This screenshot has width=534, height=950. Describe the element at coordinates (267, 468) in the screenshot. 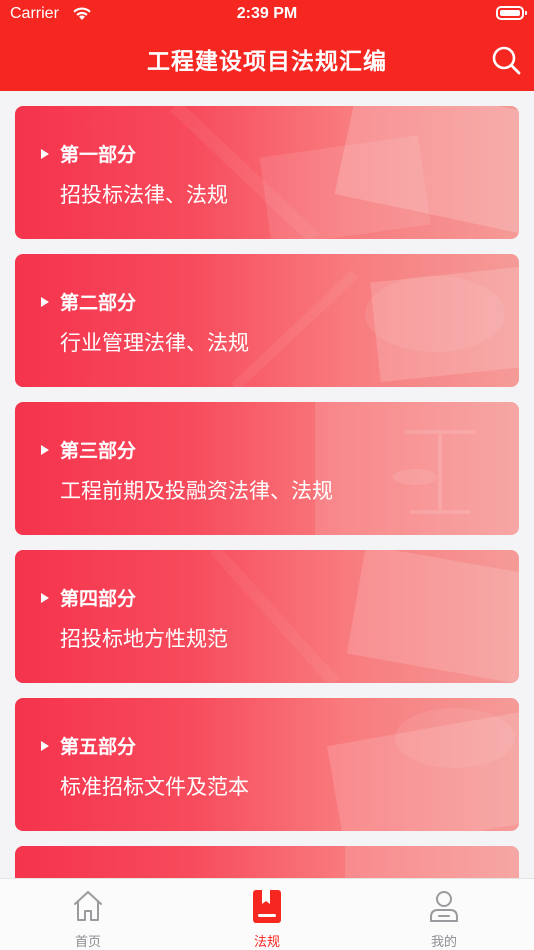

I see `section-card-3: 第三部分 工程前期及投融资法律、法规` at that location.